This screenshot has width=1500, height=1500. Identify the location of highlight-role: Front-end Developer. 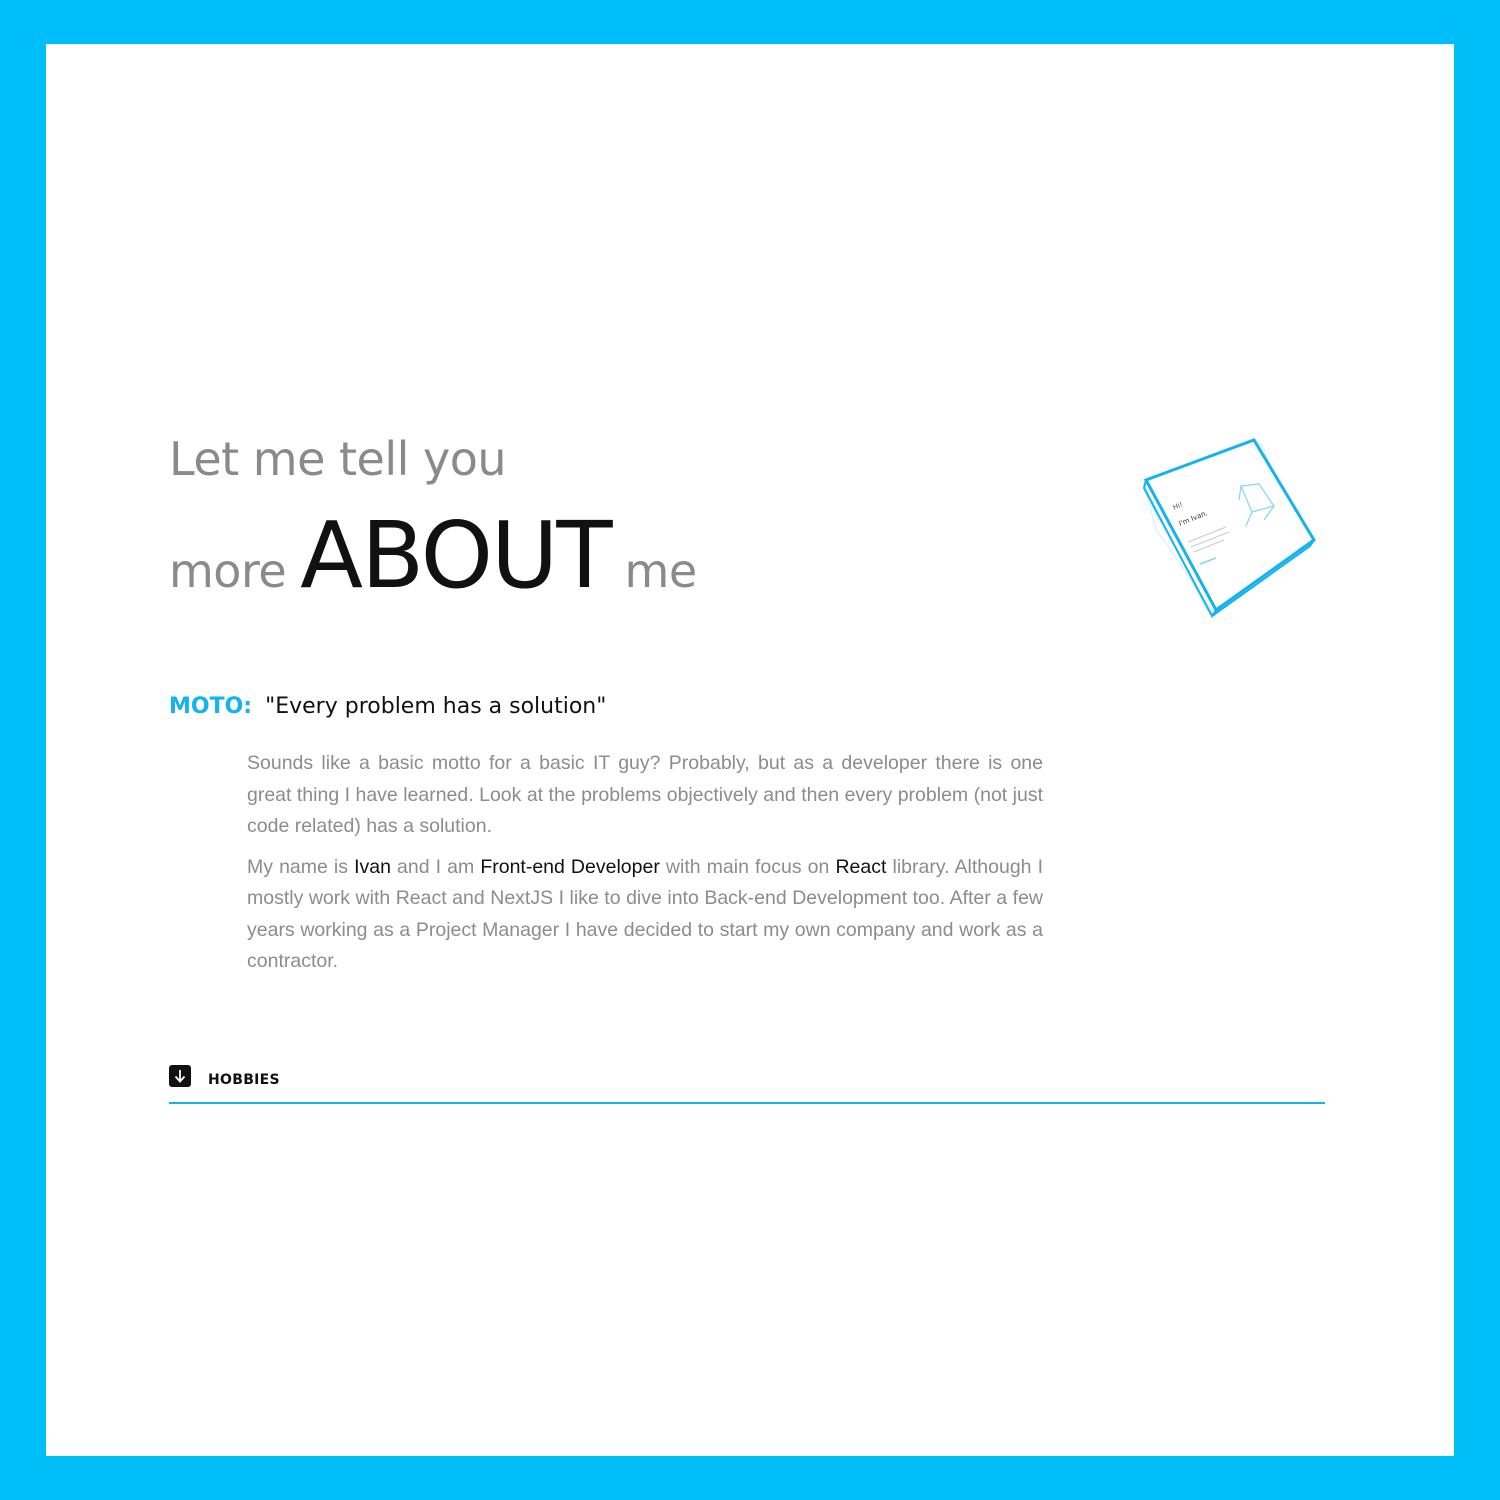
(570, 866).